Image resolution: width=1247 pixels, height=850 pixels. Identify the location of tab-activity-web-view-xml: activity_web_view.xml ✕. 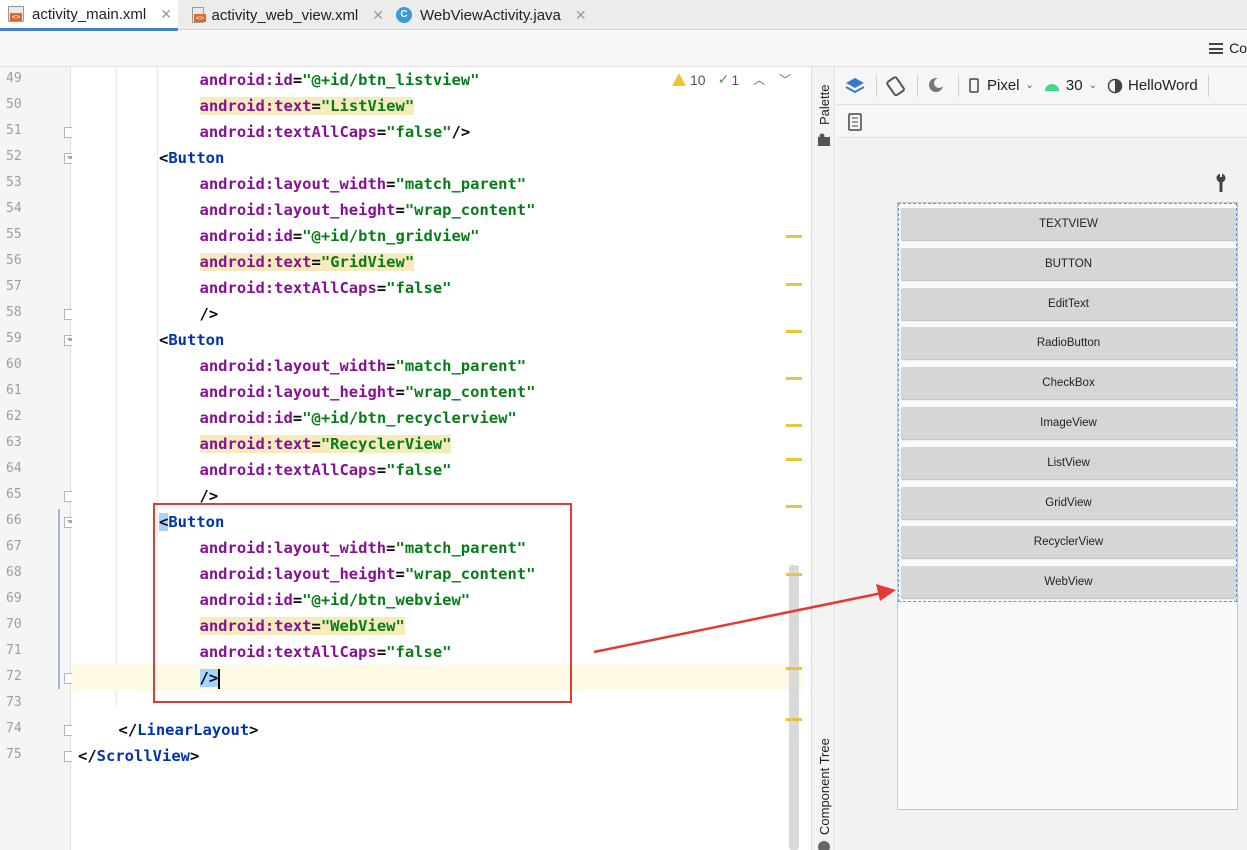
(284, 15).